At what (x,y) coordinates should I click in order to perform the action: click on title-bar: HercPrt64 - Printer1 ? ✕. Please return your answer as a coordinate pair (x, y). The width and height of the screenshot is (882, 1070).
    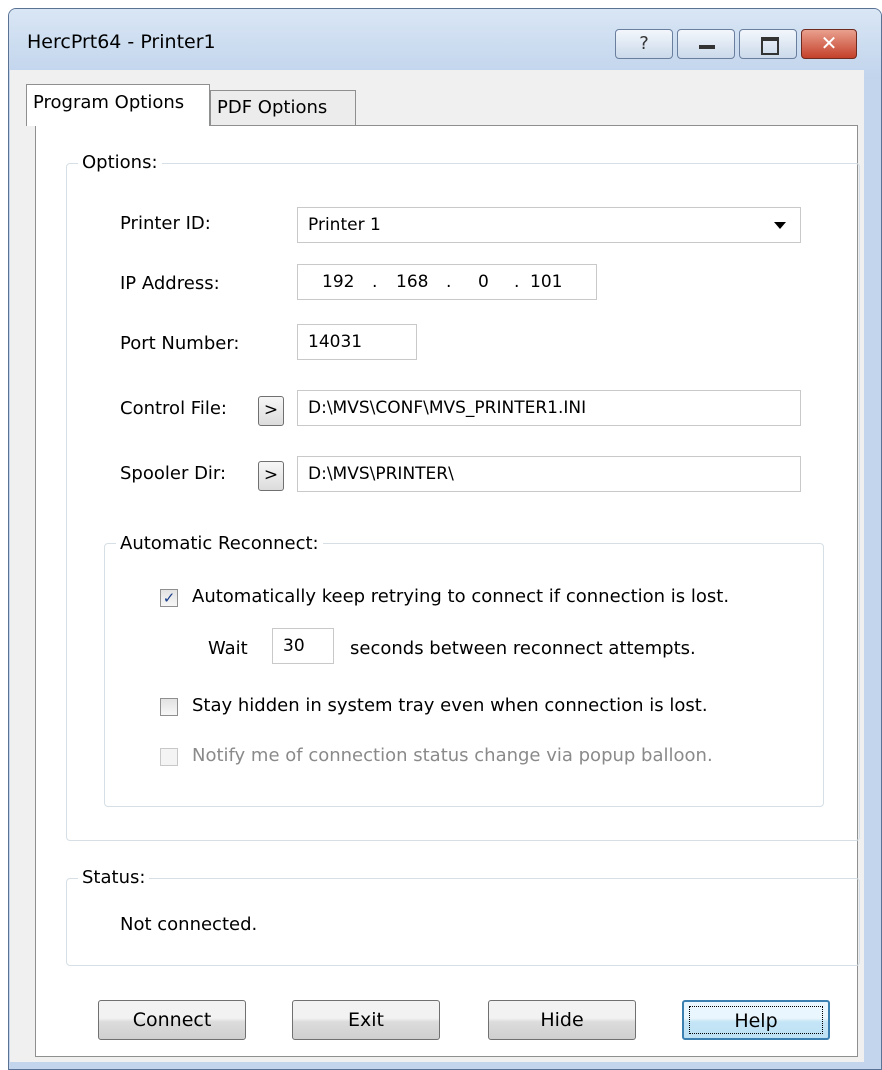
    Looking at the image, I should click on (445, 44).